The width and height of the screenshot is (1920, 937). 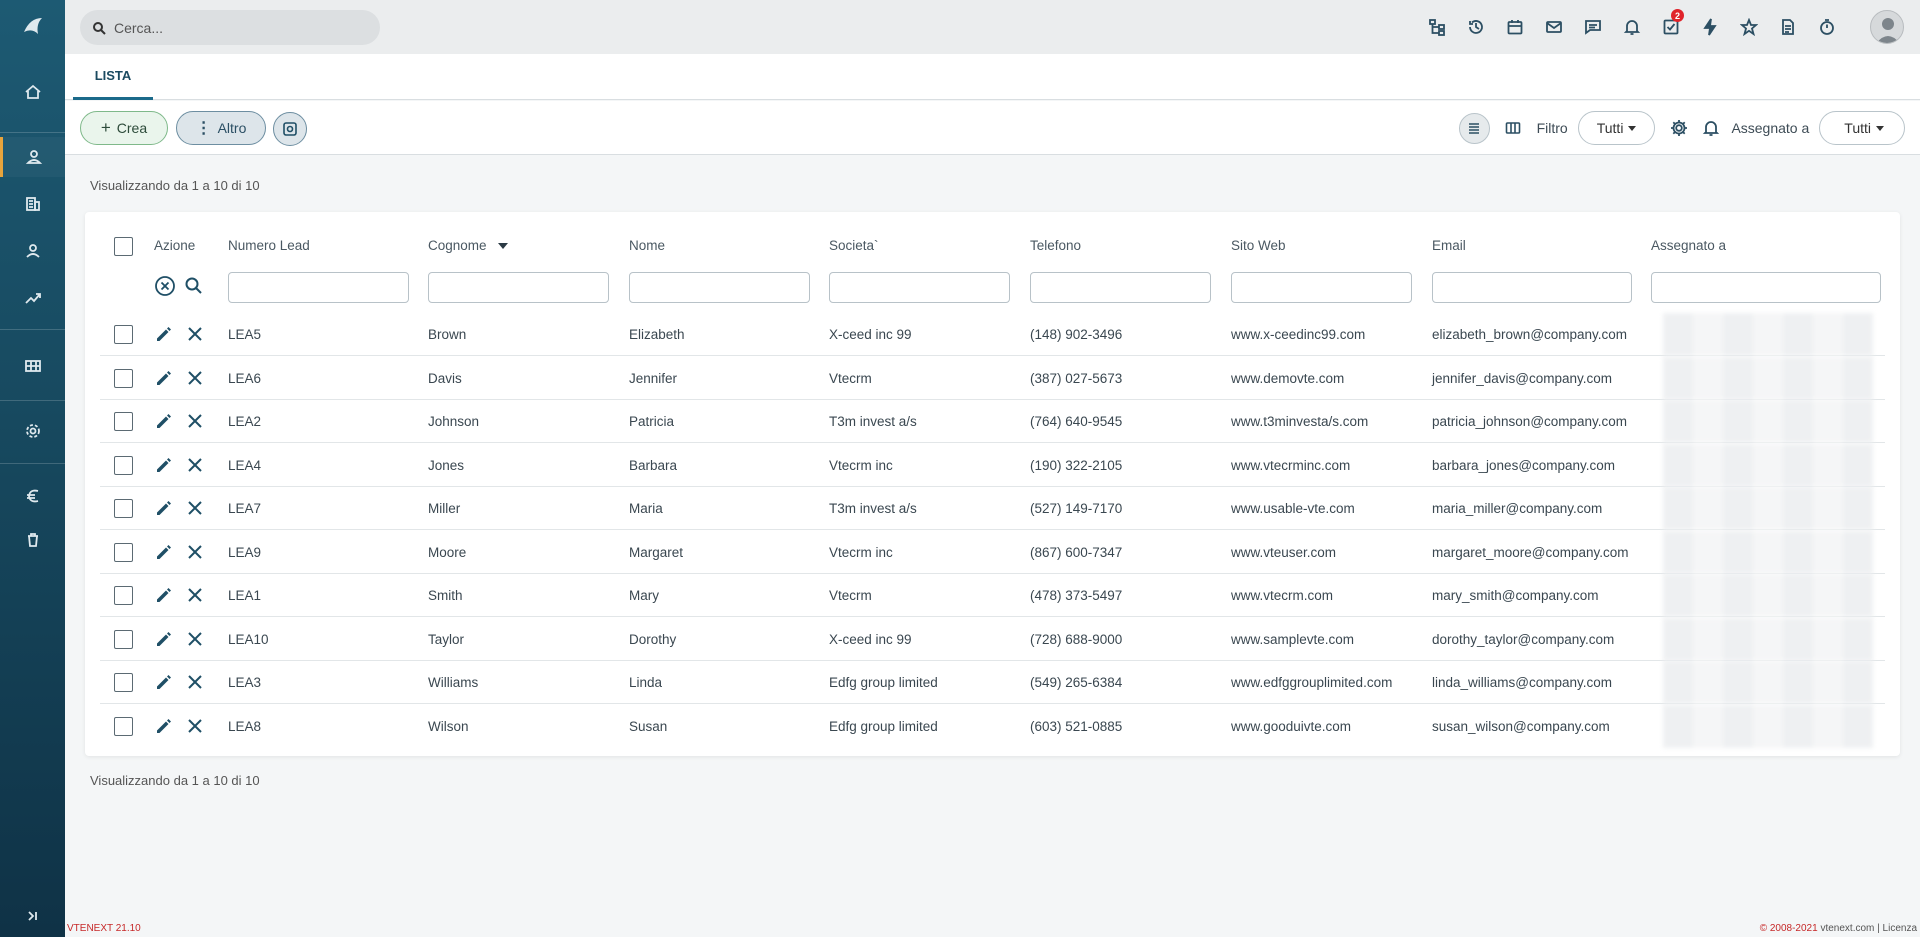 What do you see at coordinates (1517, 508) in the screenshot?
I see `cell-email: maria_miller@company.com` at bounding box center [1517, 508].